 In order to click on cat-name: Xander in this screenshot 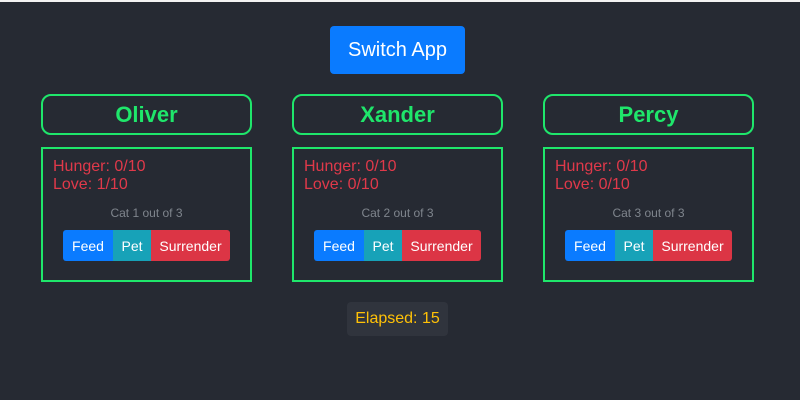, I will do `click(397, 114)`.